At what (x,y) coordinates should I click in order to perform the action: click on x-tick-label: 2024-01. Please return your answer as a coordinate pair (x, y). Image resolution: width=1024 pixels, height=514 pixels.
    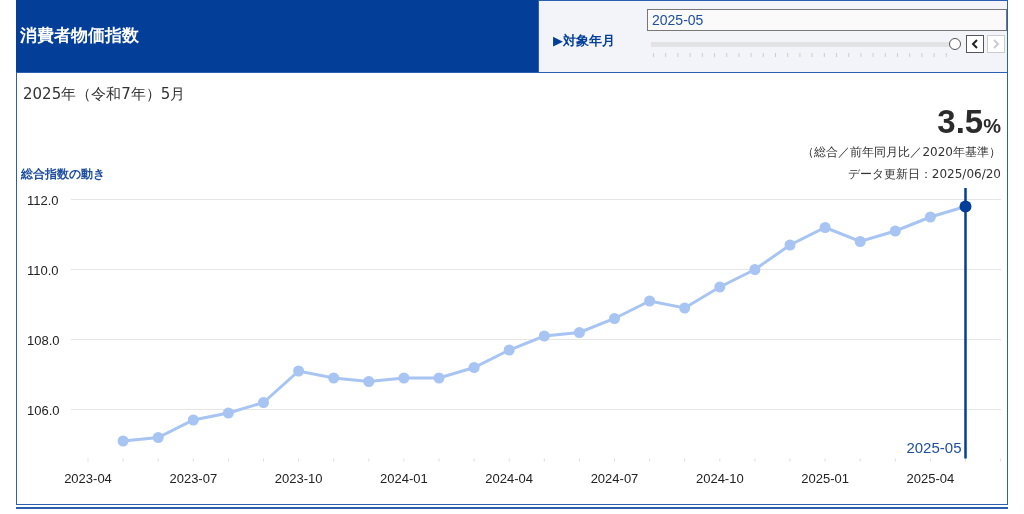
    Looking at the image, I should click on (404, 478).